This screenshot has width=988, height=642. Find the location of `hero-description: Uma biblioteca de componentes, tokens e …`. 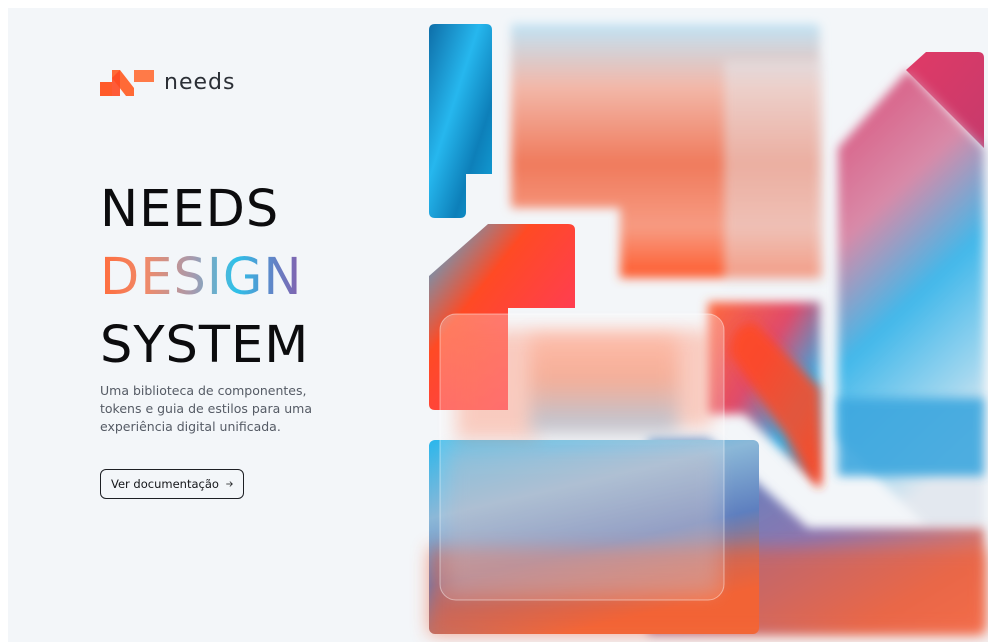

hero-description: Uma biblioteca de componentes, tokens e … is located at coordinates (206, 408).